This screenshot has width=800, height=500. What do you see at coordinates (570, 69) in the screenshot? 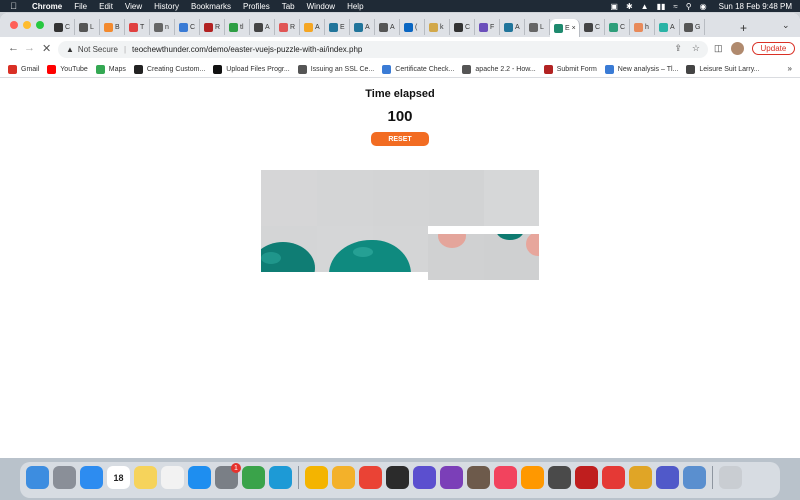
I see `bookmark-item: Submit Form` at bounding box center [570, 69].